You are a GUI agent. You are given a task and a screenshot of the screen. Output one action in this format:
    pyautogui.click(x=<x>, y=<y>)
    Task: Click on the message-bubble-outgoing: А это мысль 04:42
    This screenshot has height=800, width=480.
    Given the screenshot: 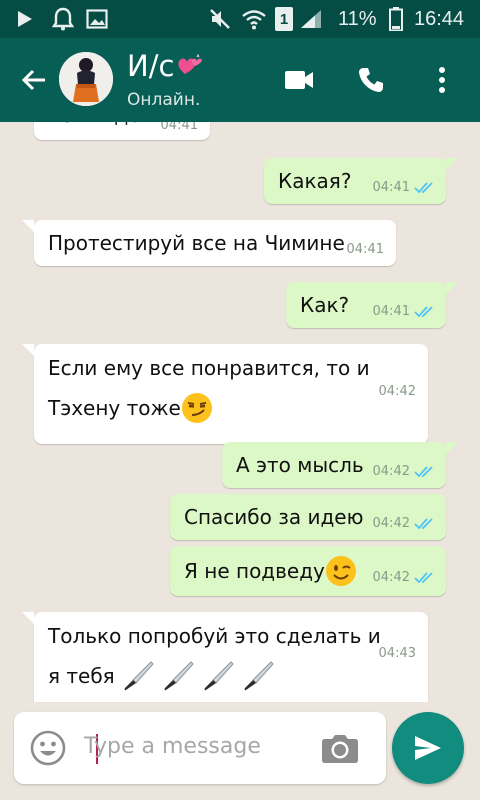 What is the action you would take?
    pyautogui.click(x=334, y=465)
    